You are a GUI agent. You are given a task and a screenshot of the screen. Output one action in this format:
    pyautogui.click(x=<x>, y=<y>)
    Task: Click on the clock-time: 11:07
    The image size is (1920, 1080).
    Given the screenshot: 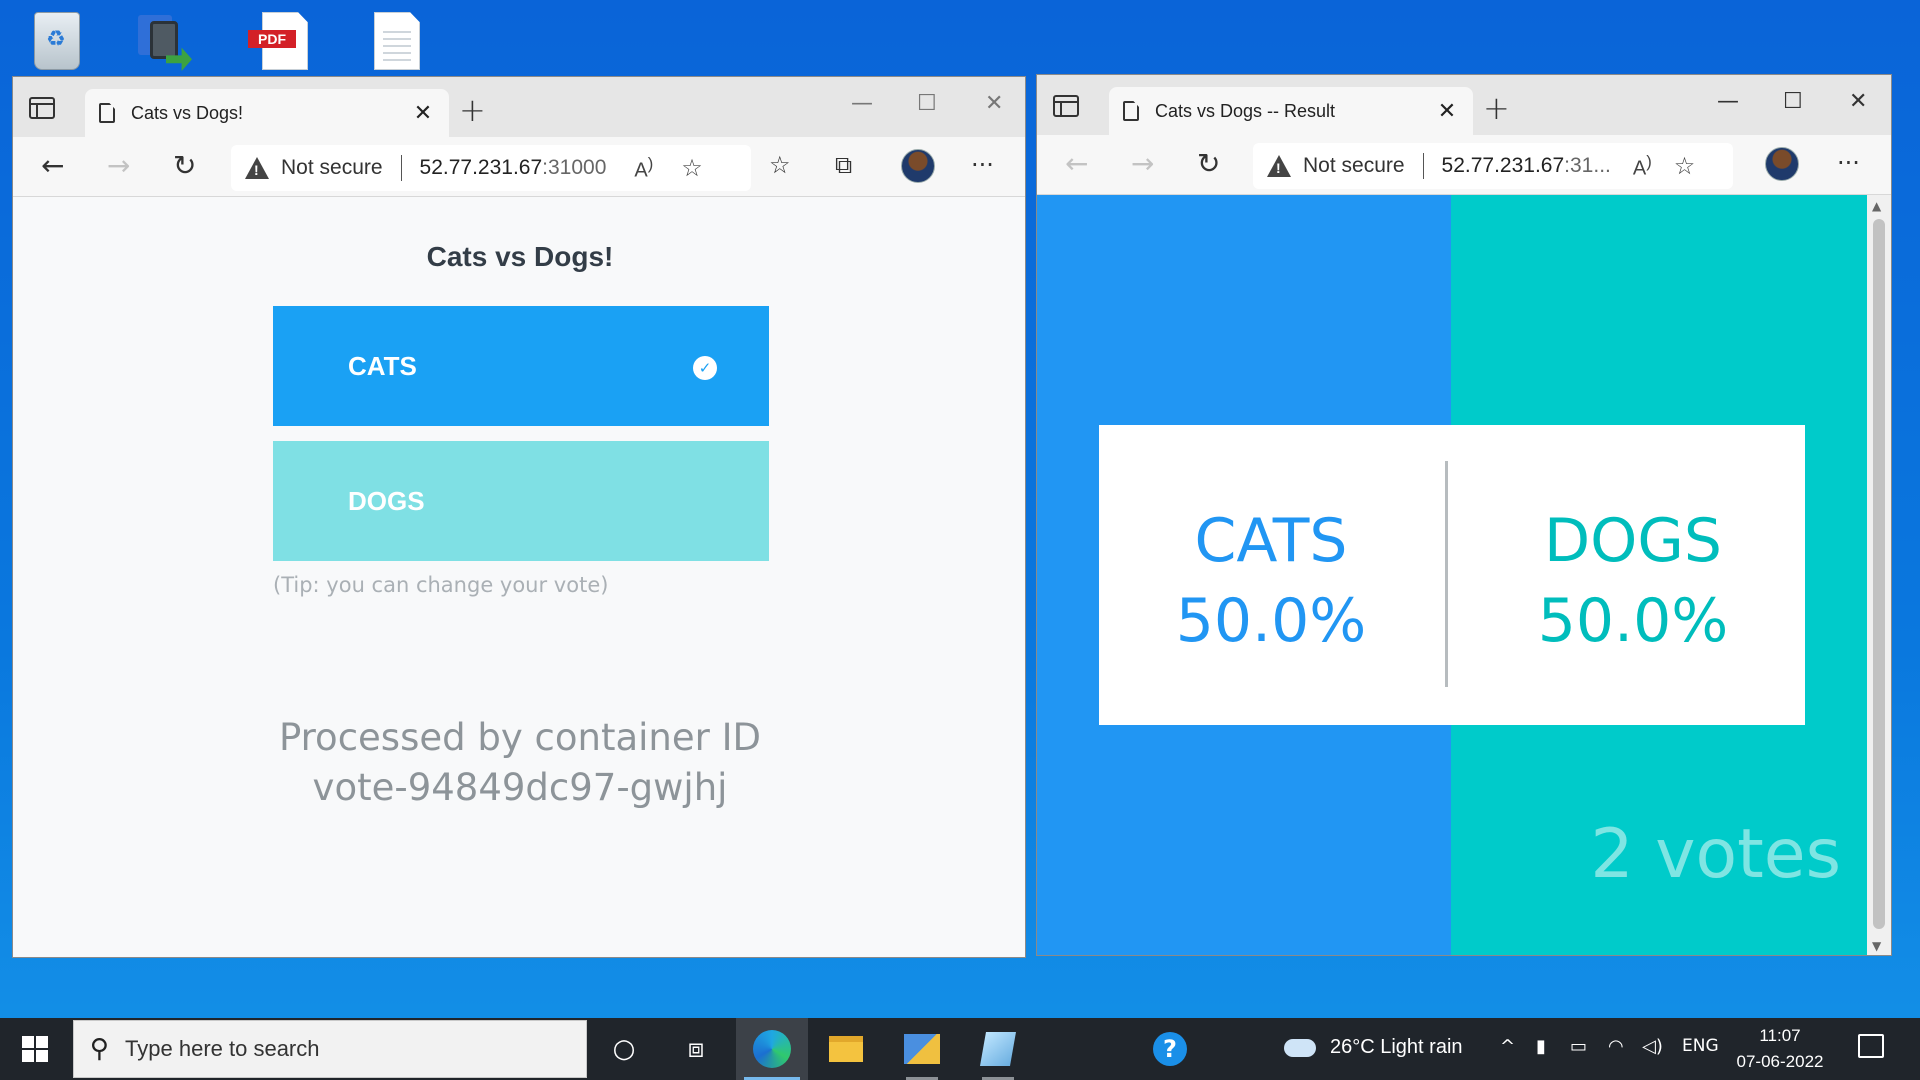 What is the action you would take?
    pyautogui.click(x=1780, y=1035)
    